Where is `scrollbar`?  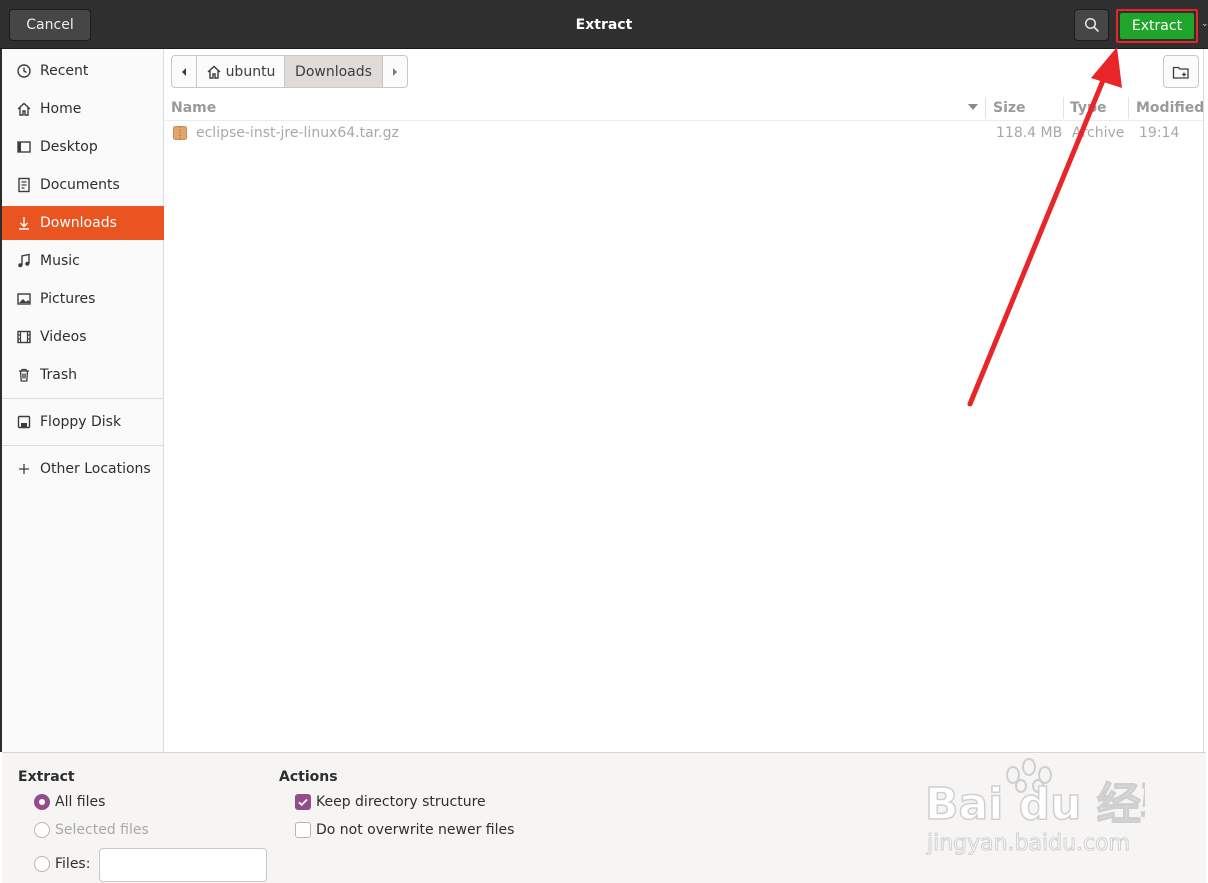 scrollbar is located at coordinates (1203, 400).